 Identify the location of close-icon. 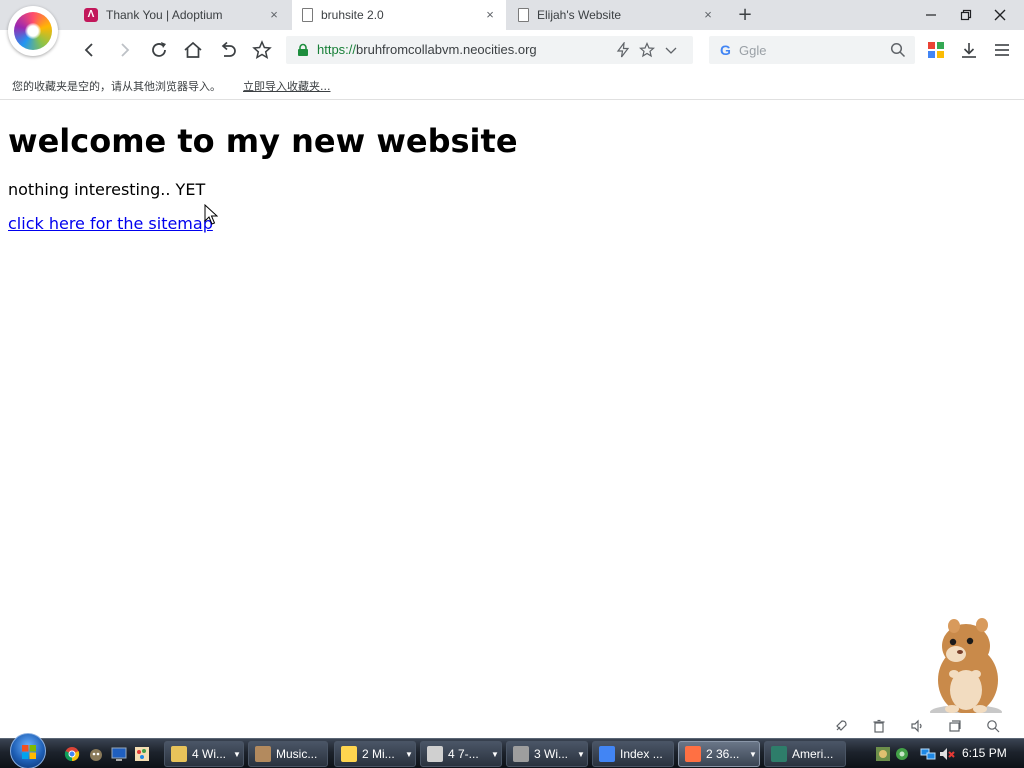
(1000, 15).